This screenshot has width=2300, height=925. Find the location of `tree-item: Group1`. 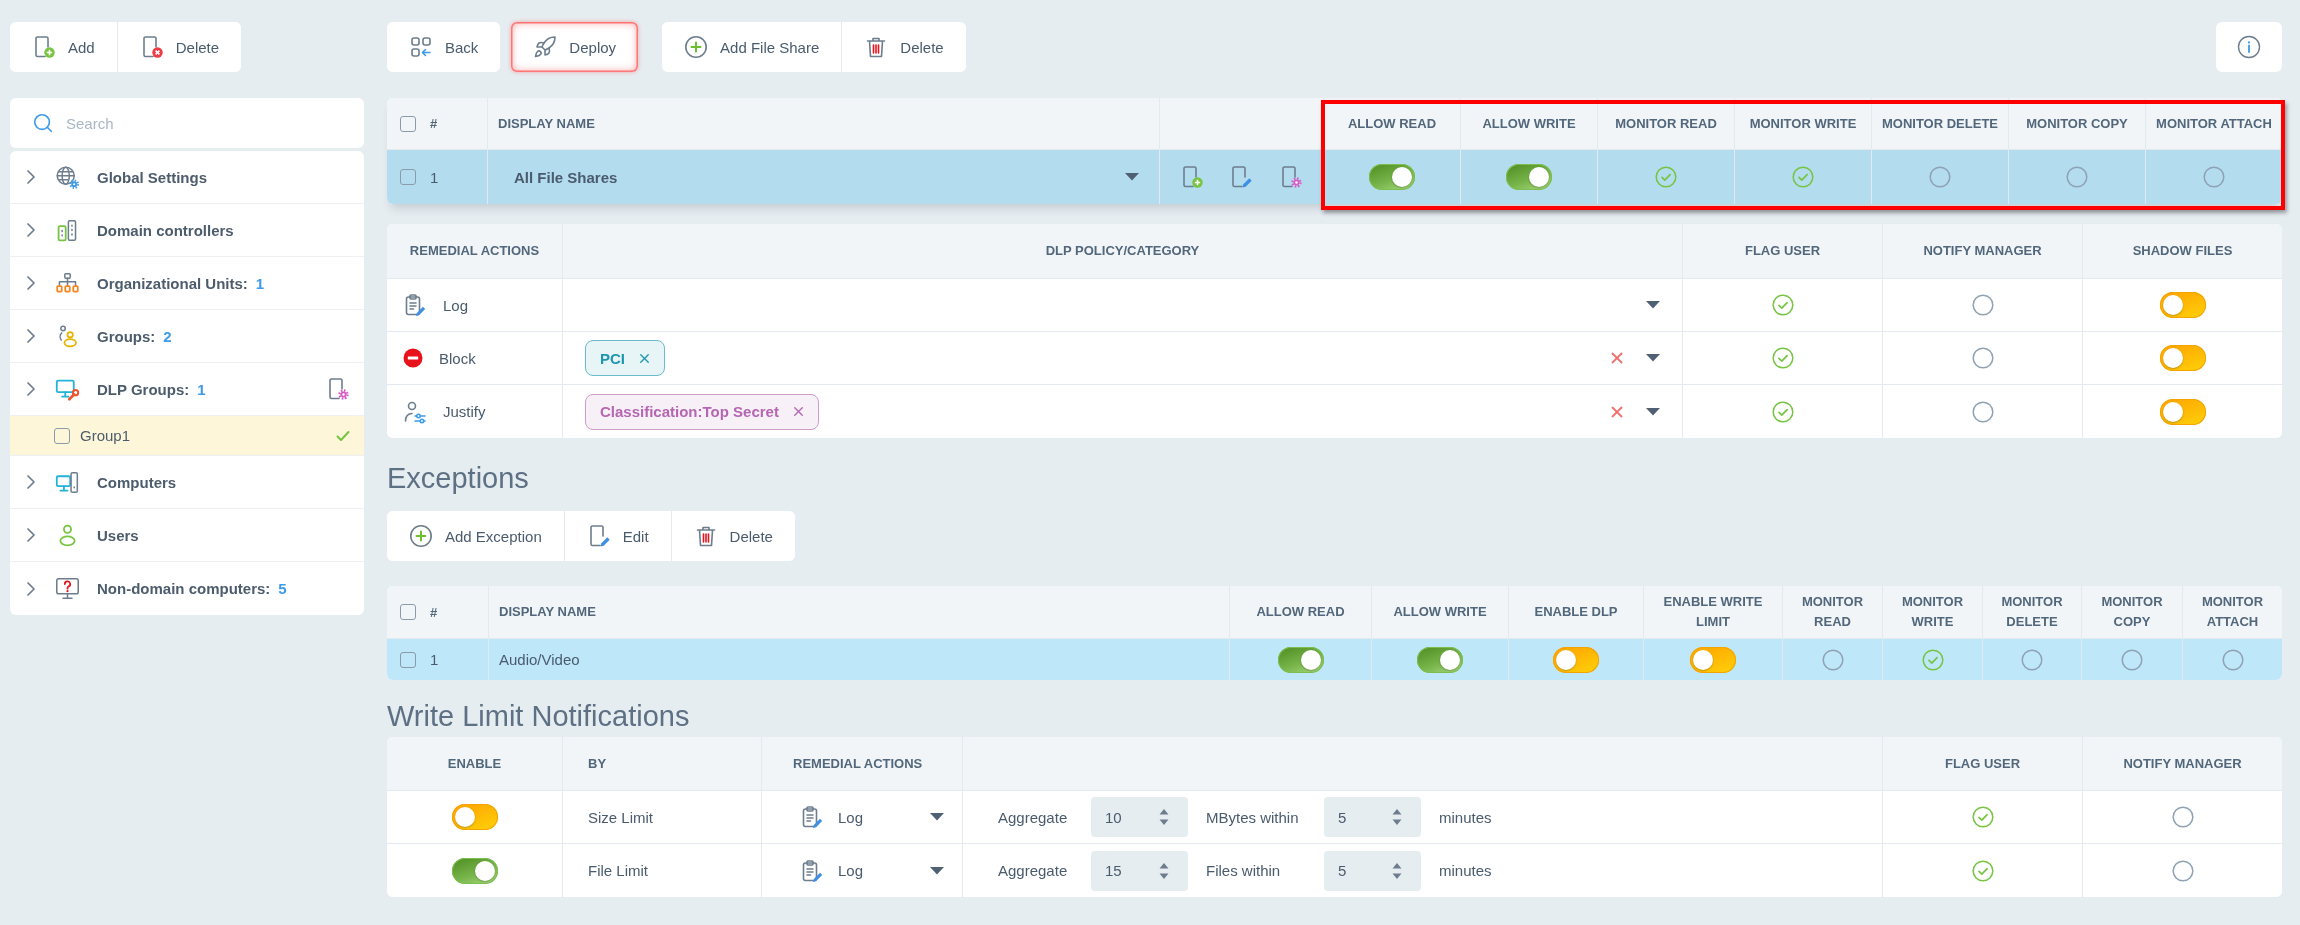

tree-item: Group1 is located at coordinates (187, 436).